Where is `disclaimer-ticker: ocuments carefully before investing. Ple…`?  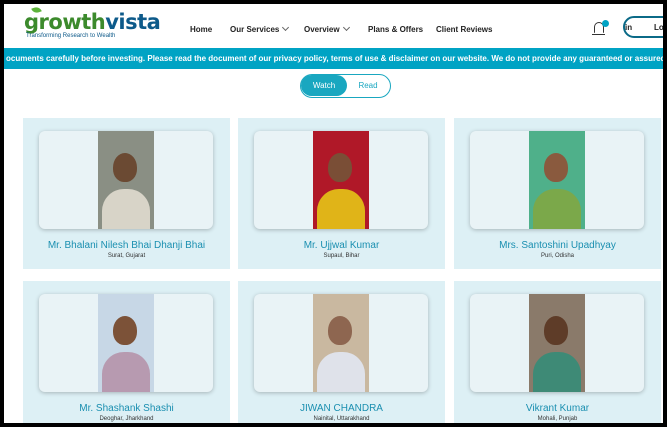
disclaimer-ticker: ocuments carefully before investing. Ple… is located at coordinates (333, 58).